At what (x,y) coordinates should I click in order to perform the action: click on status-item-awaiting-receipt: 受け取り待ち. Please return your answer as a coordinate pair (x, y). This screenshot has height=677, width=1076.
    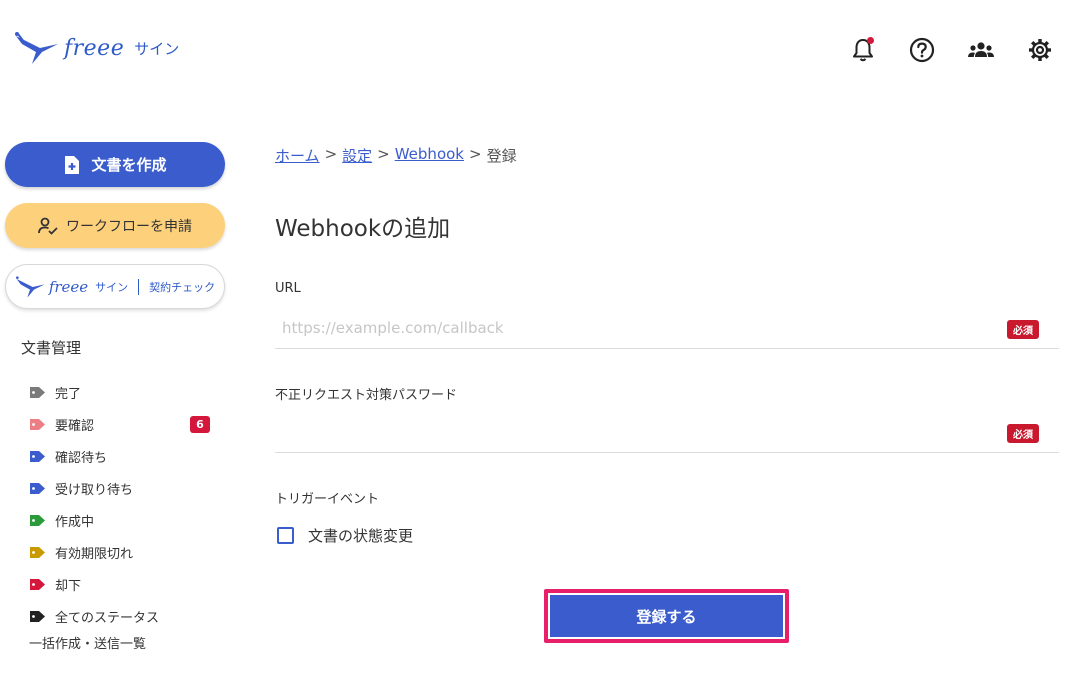
    Looking at the image, I should click on (119, 488).